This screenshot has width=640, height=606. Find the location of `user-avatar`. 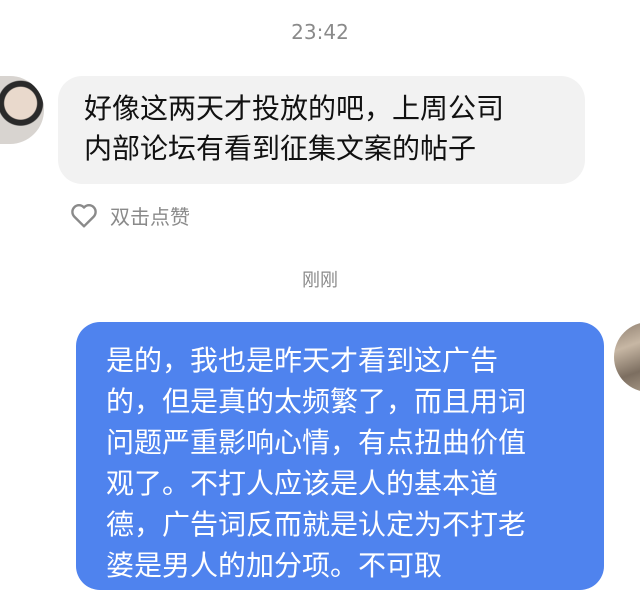

user-avatar is located at coordinates (627, 357).